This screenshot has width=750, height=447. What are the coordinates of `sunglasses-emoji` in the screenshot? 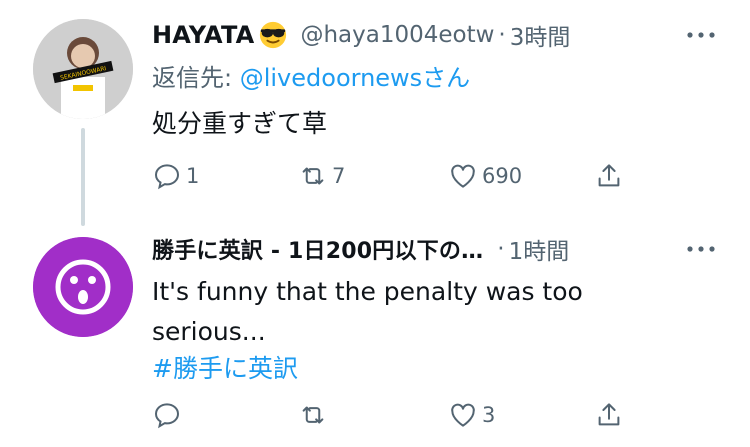 It's located at (273, 35).